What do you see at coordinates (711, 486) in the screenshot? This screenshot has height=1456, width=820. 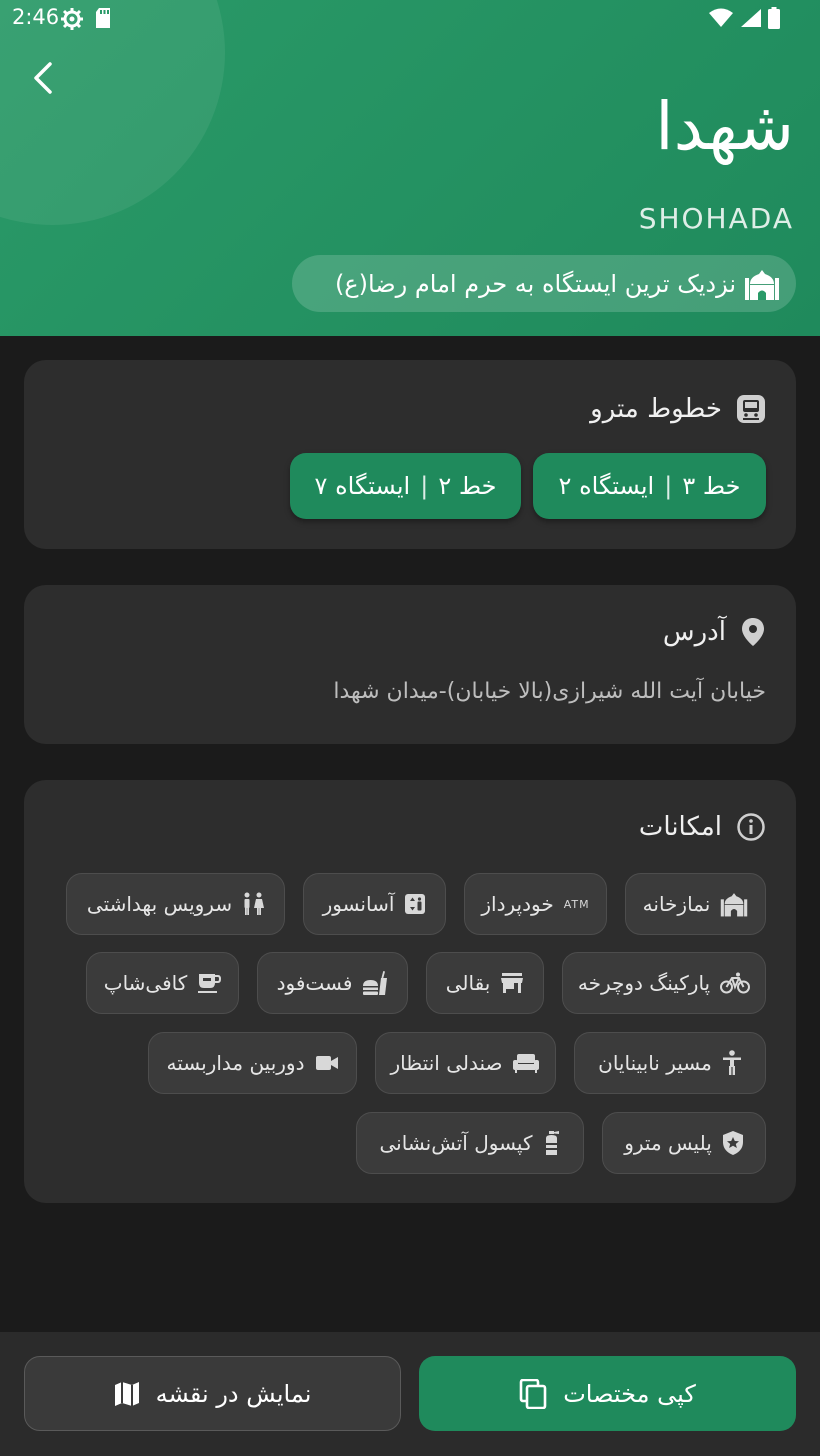 I see `line-number: خط ۳` at bounding box center [711, 486].